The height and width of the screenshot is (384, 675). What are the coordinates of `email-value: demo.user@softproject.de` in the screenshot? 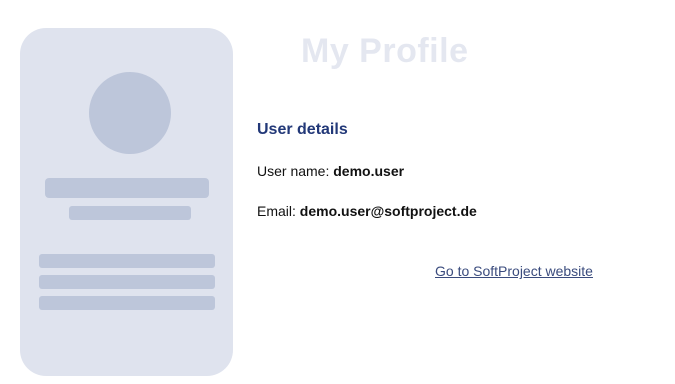 It's located at (388, 211).